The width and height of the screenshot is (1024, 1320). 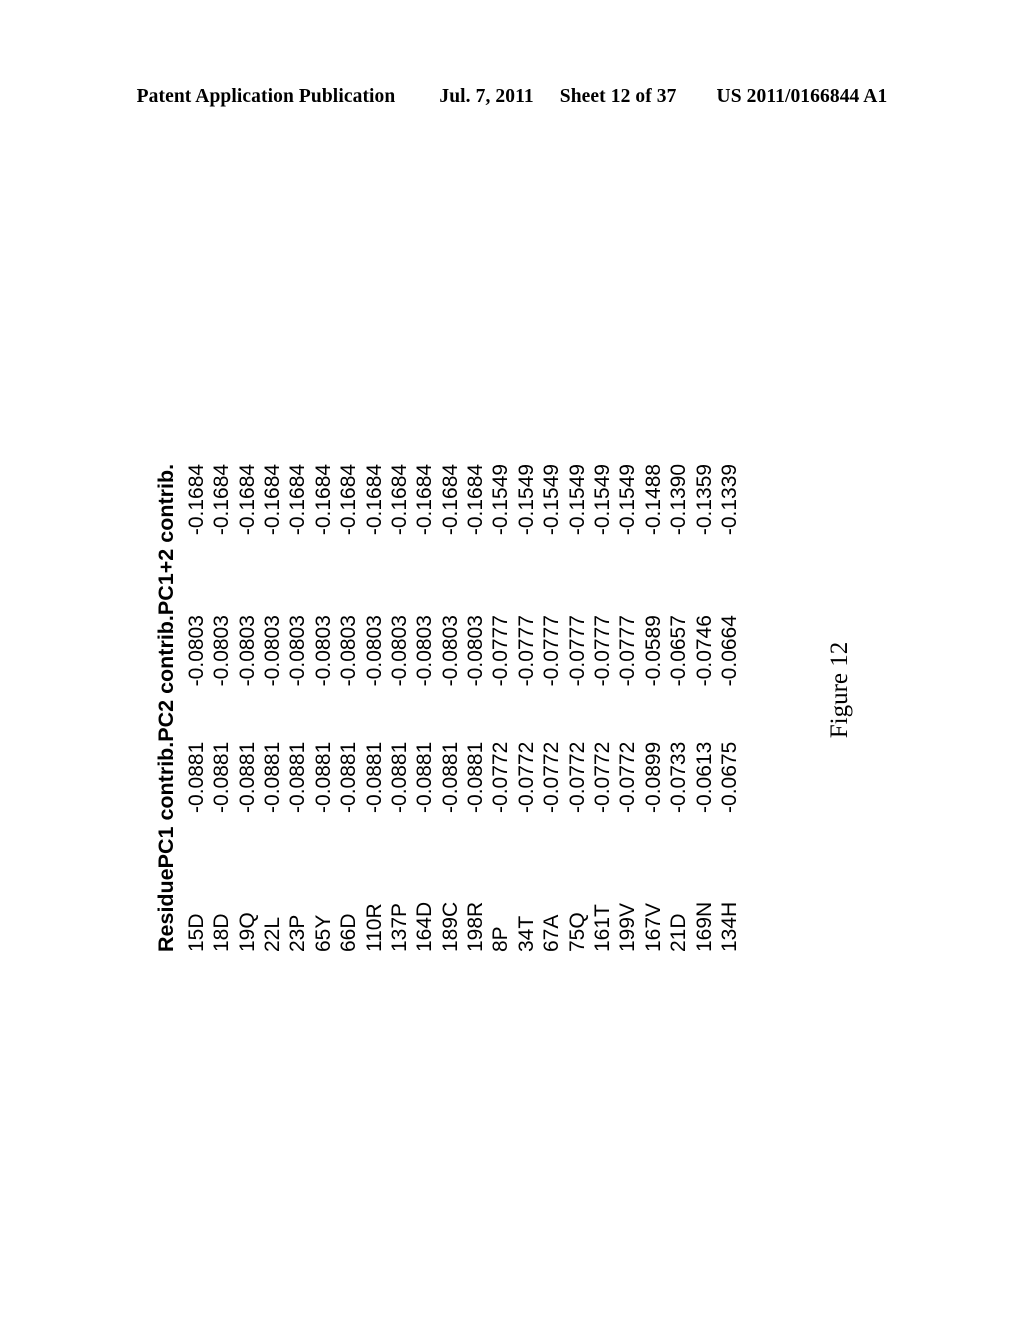 What do you see at coordinates (704, 499) in the screenshot?
I see `cell-pc1plus2: -0.1359` at bounding box center [704, 499].